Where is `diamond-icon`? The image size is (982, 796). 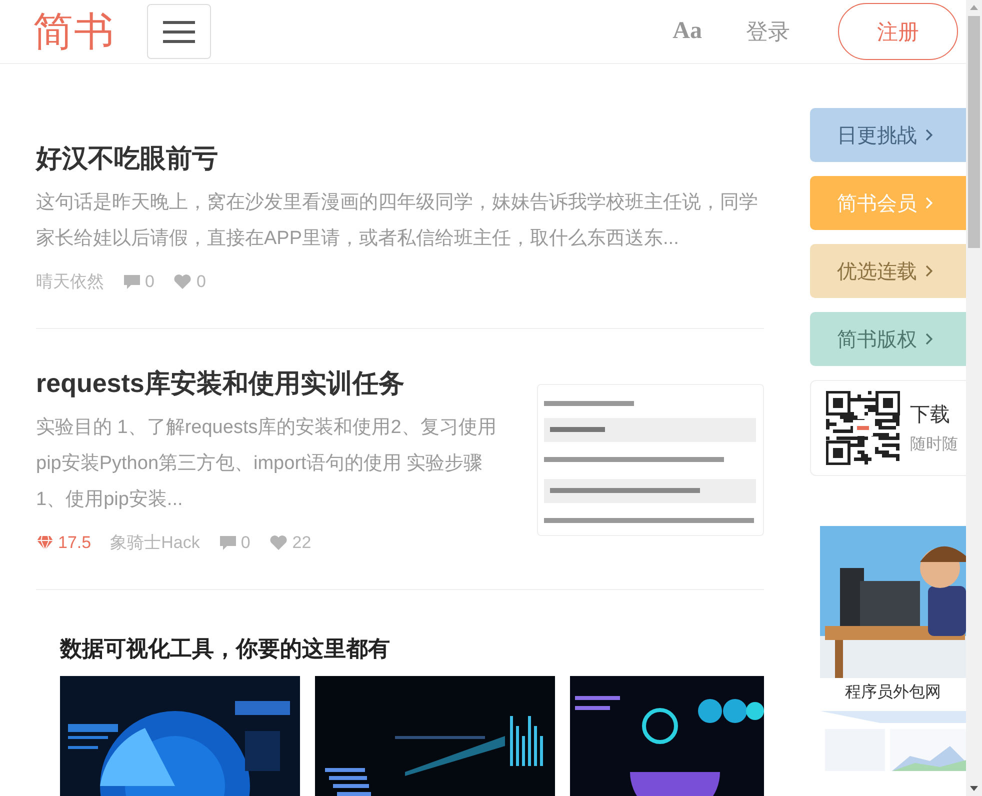 diamond-icon is located at coordinates (45, 543).